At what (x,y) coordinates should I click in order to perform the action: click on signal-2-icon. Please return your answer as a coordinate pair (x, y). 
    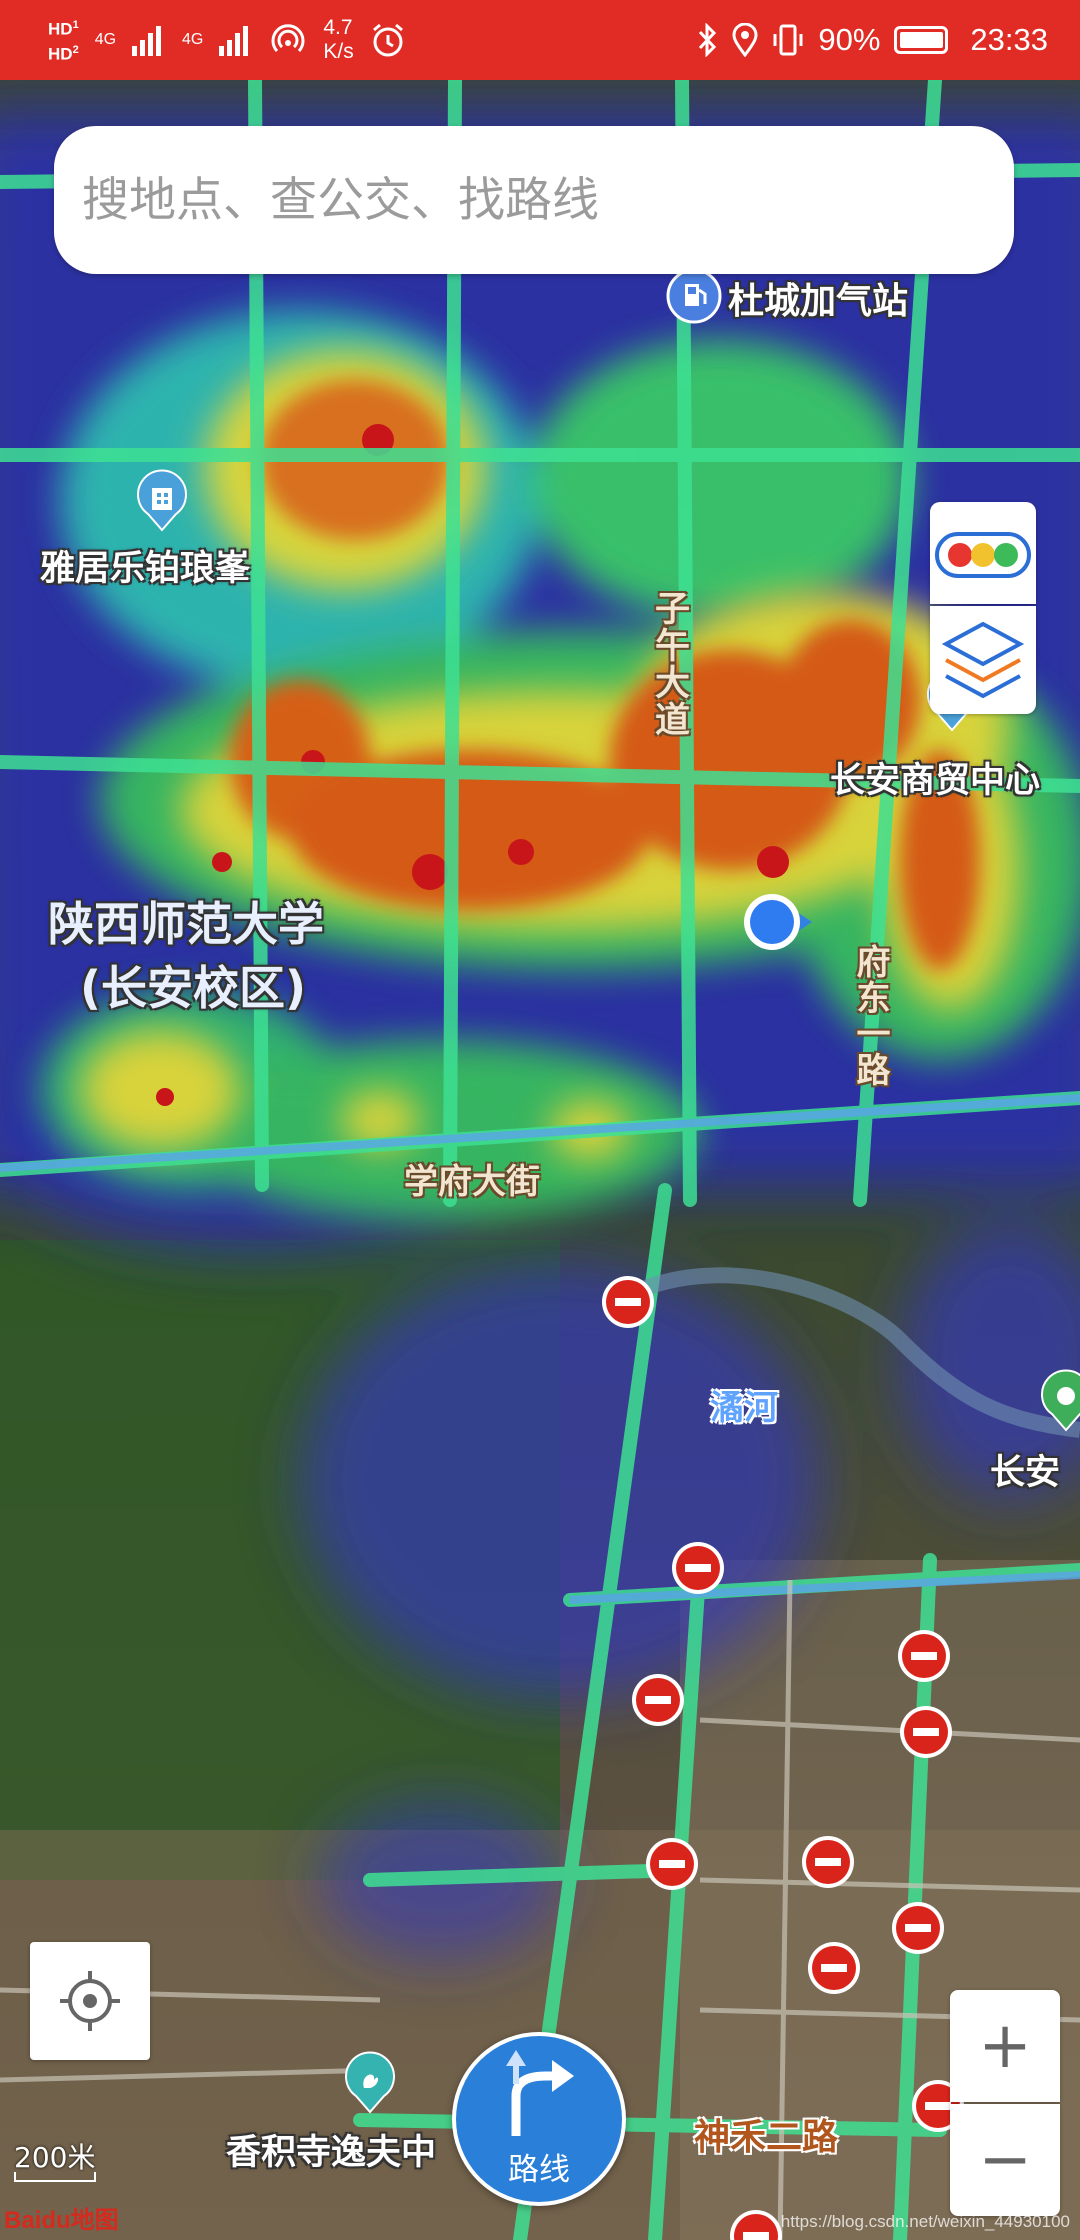
    Looking at the image, I should click on (234, 41).